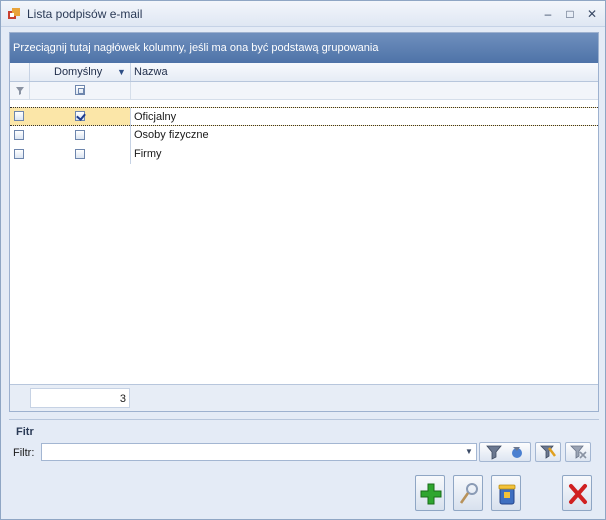 The image size is (606, 520). What do you see at coordinates (304, 397) in the screenshot?
I see `grid-footer: 3` at bounding box center [304, 397].